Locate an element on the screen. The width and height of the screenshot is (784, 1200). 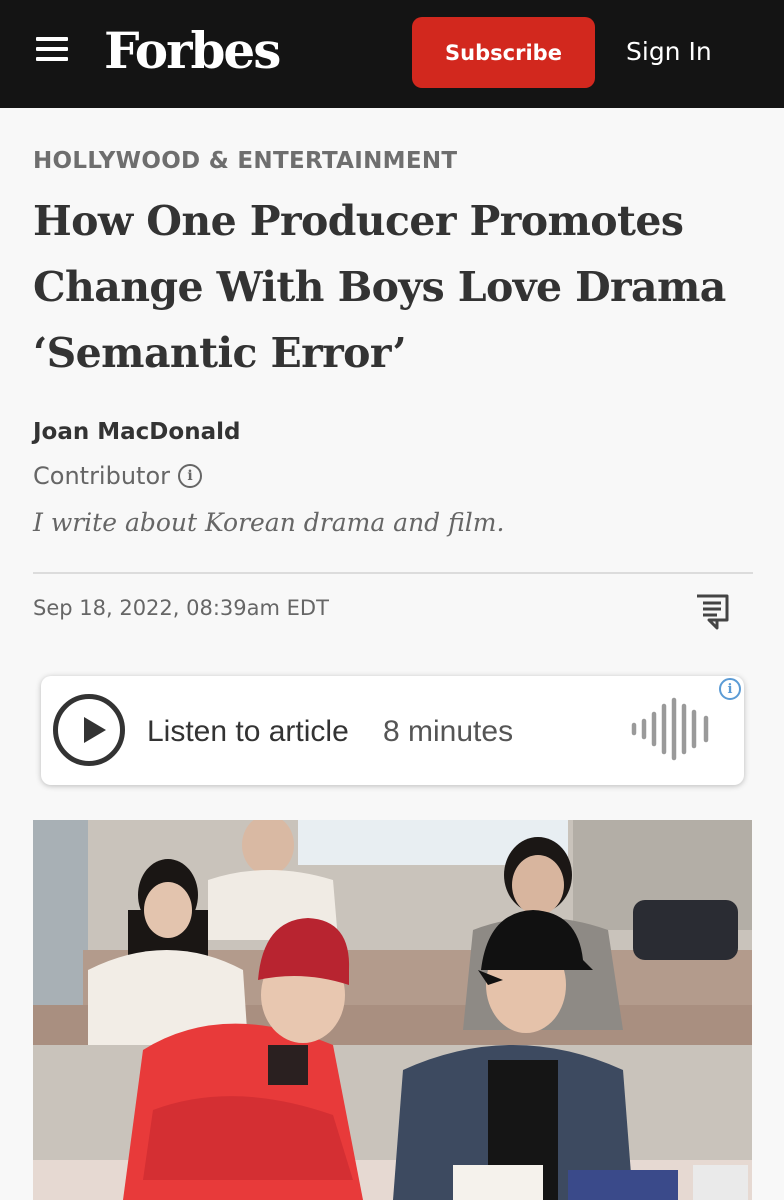
publish-date: Sep 18, 2022, 08:39am EDT is located at coordinates (181, 608).